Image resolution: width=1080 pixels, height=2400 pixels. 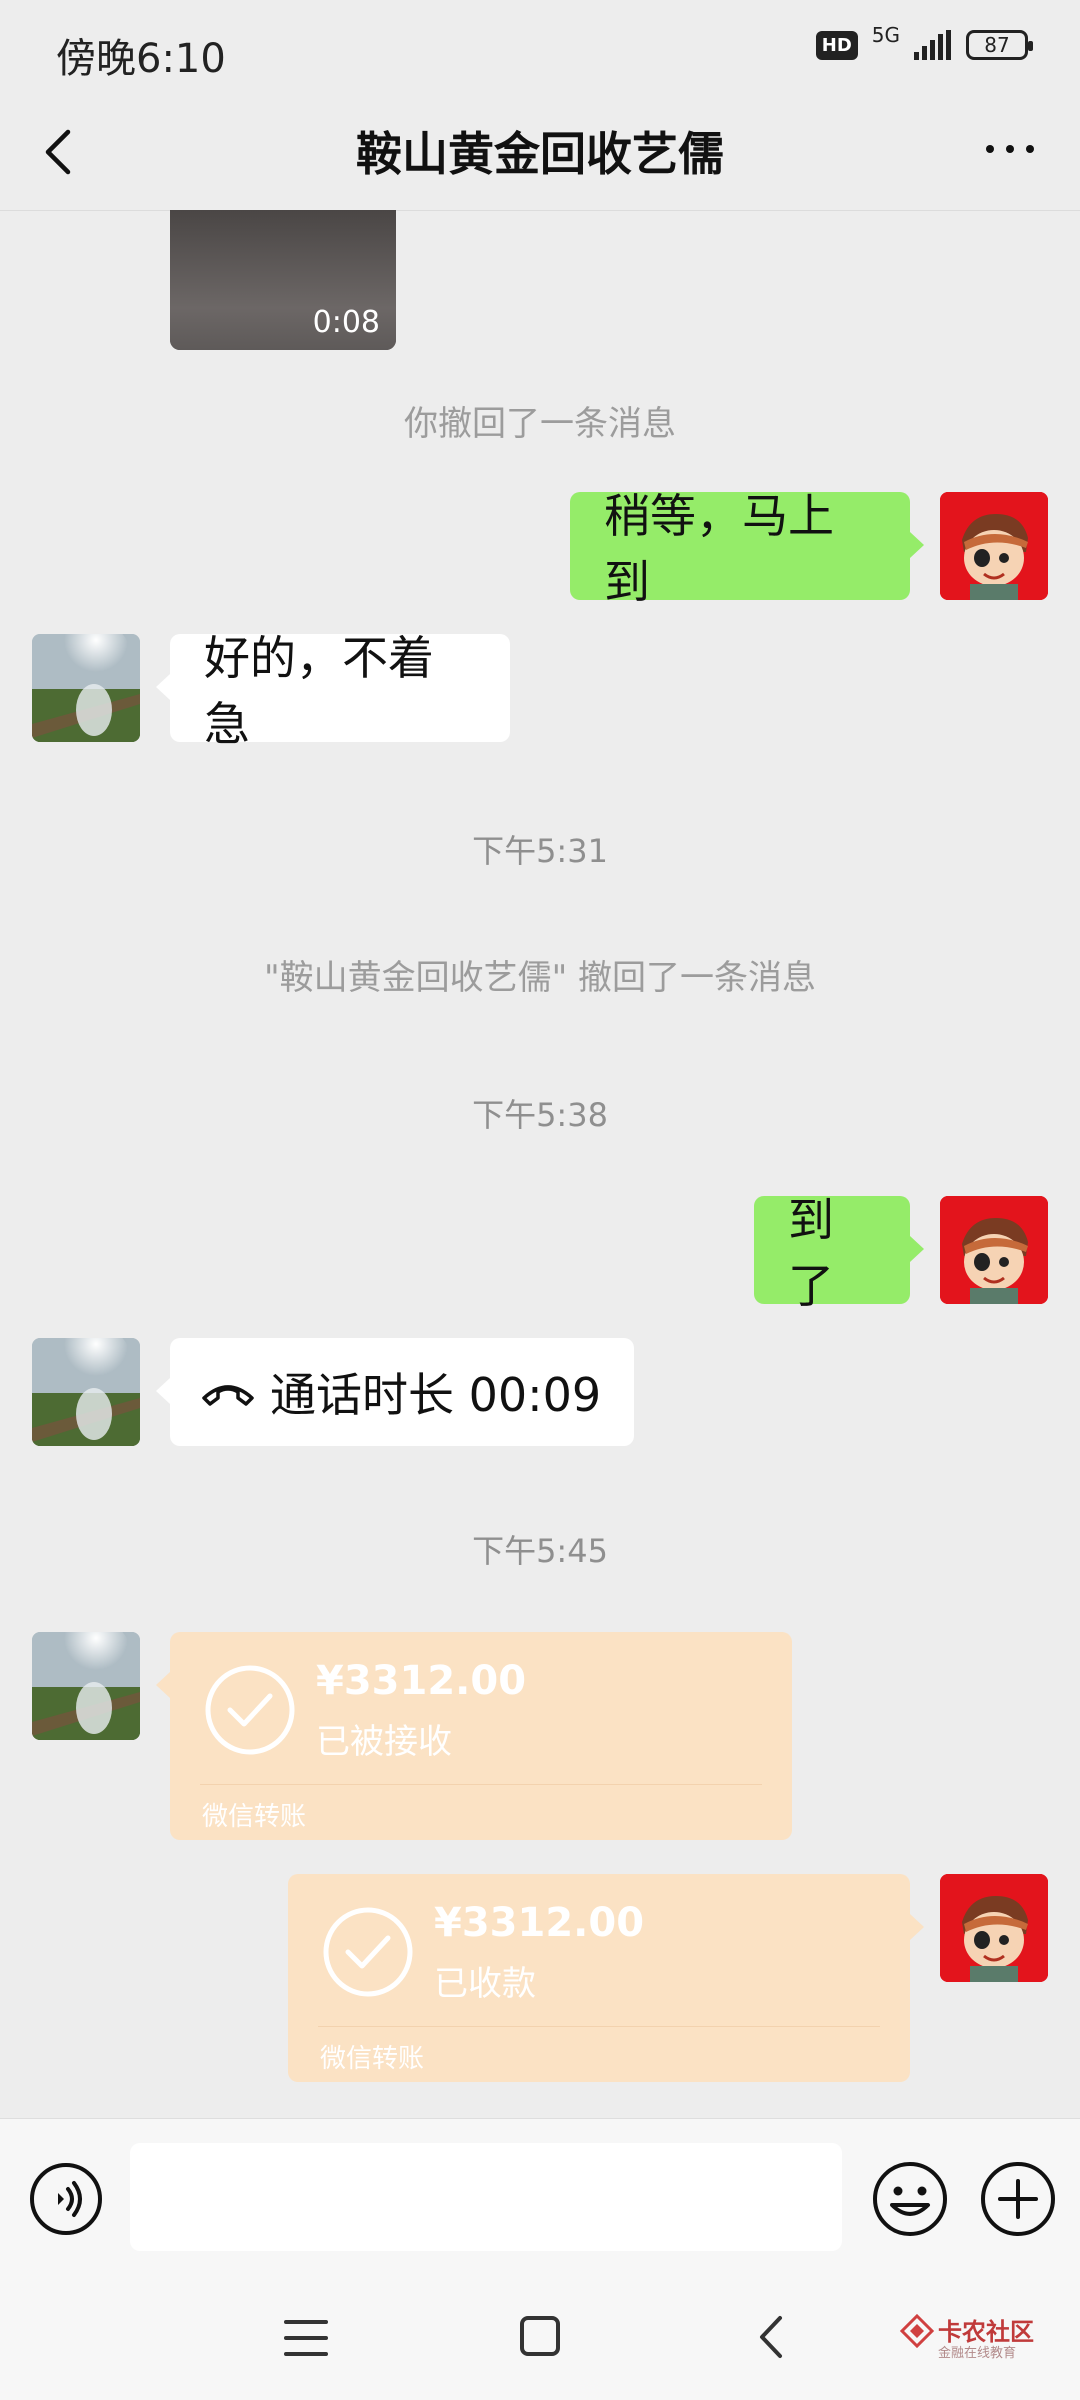 I want to click on transfer-status: 已被接收, so click(x=384, y=1742).